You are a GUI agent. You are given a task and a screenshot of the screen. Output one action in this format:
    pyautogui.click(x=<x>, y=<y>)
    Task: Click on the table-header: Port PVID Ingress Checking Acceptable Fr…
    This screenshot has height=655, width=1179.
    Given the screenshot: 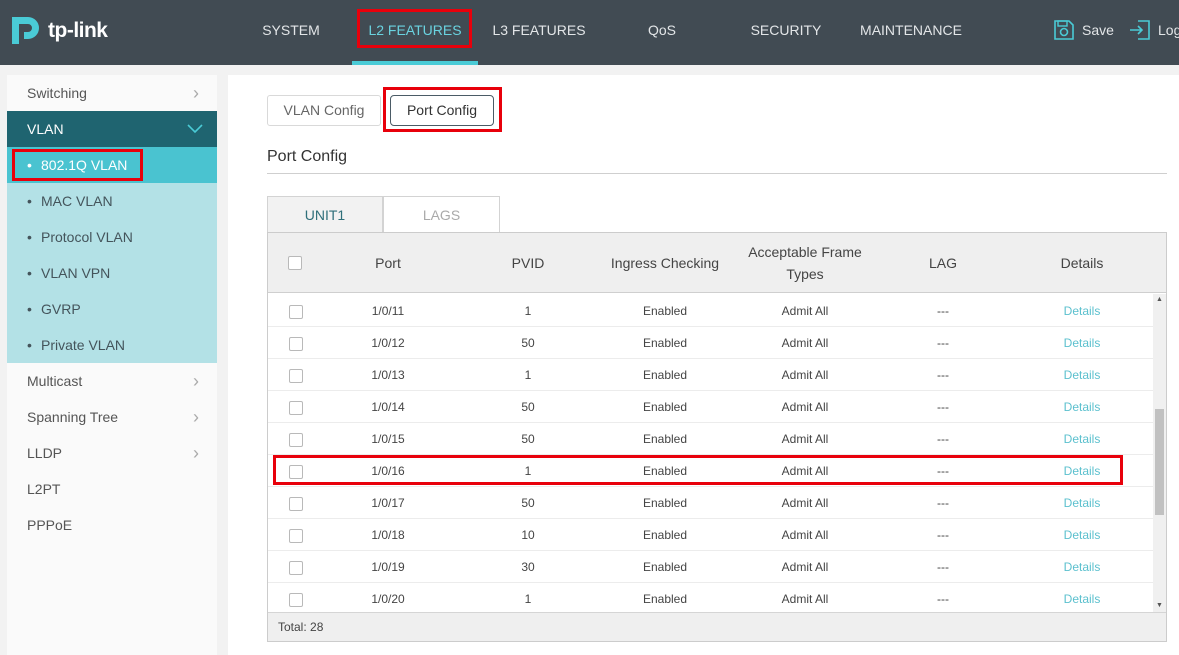 What is the action you would take?
    pyautogui.click(x=717, y=263)
    